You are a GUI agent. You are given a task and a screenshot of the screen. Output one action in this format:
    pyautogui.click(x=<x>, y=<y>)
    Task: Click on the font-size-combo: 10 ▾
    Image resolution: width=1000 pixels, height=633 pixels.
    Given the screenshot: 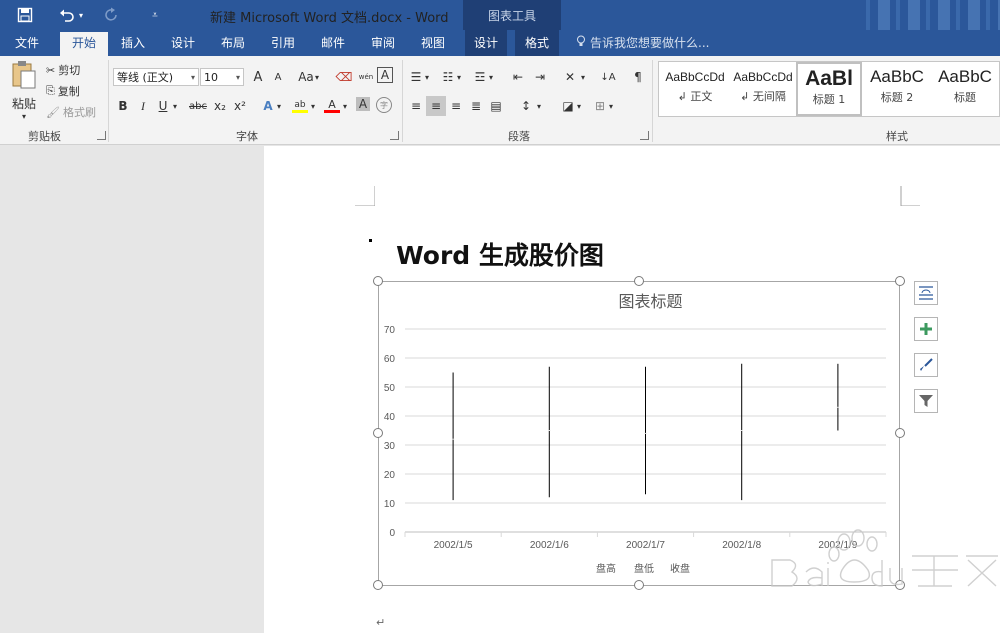 What is the action you would take?
    pyautogui.click(x=222, y=77)
    